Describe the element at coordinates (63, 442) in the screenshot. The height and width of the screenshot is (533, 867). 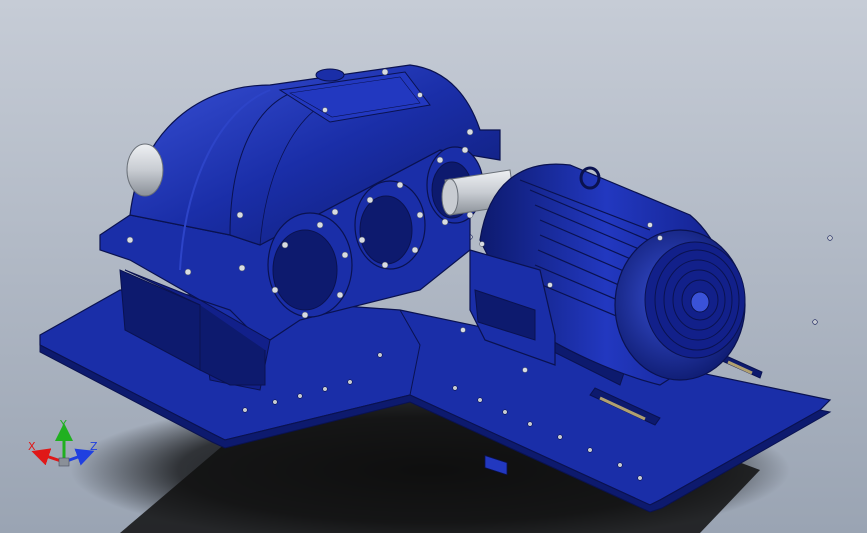
I see `coordinate-triad: X Y Z` at that location.